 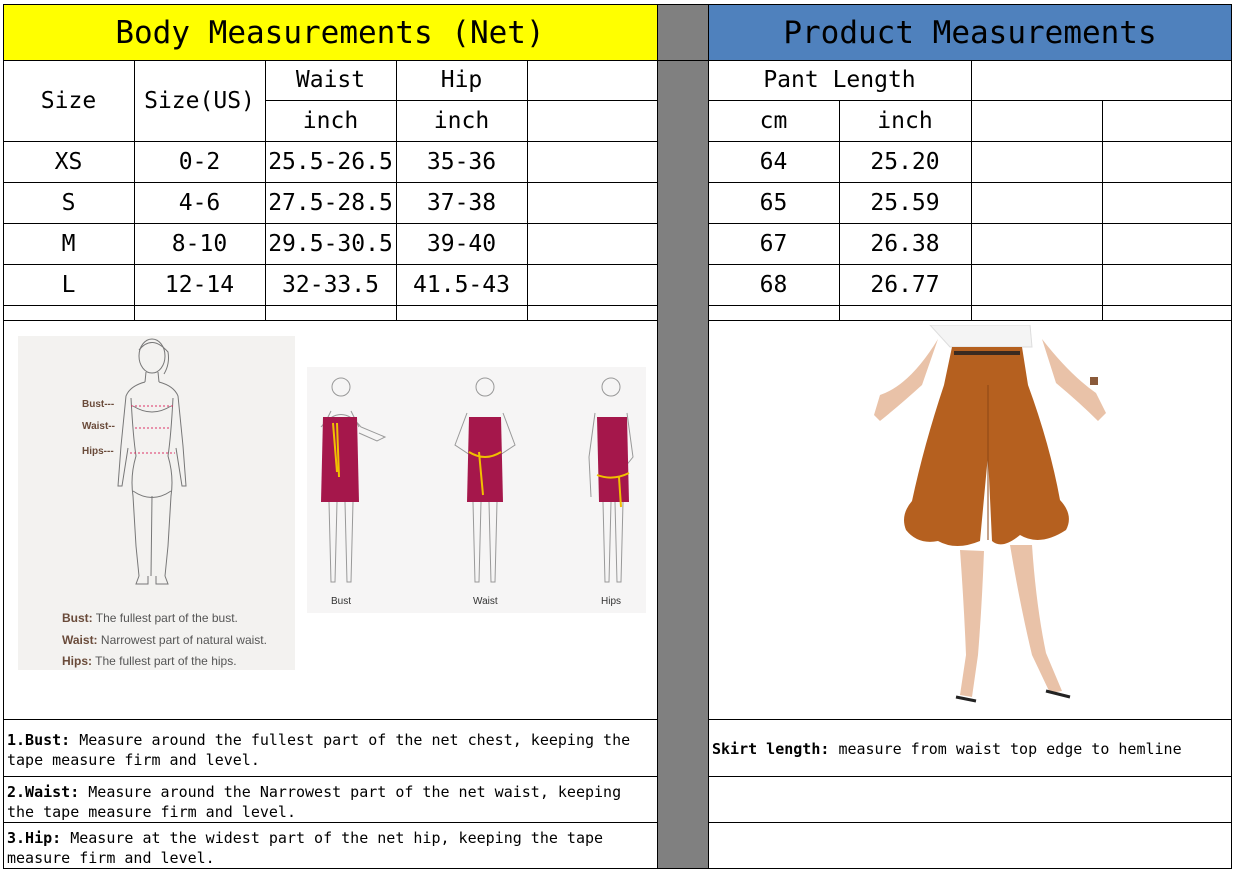 What do you see at coordinates (330, 121) in the screenshot?
I see `col-waist-unit: inch` at bounding box center [330, 121].